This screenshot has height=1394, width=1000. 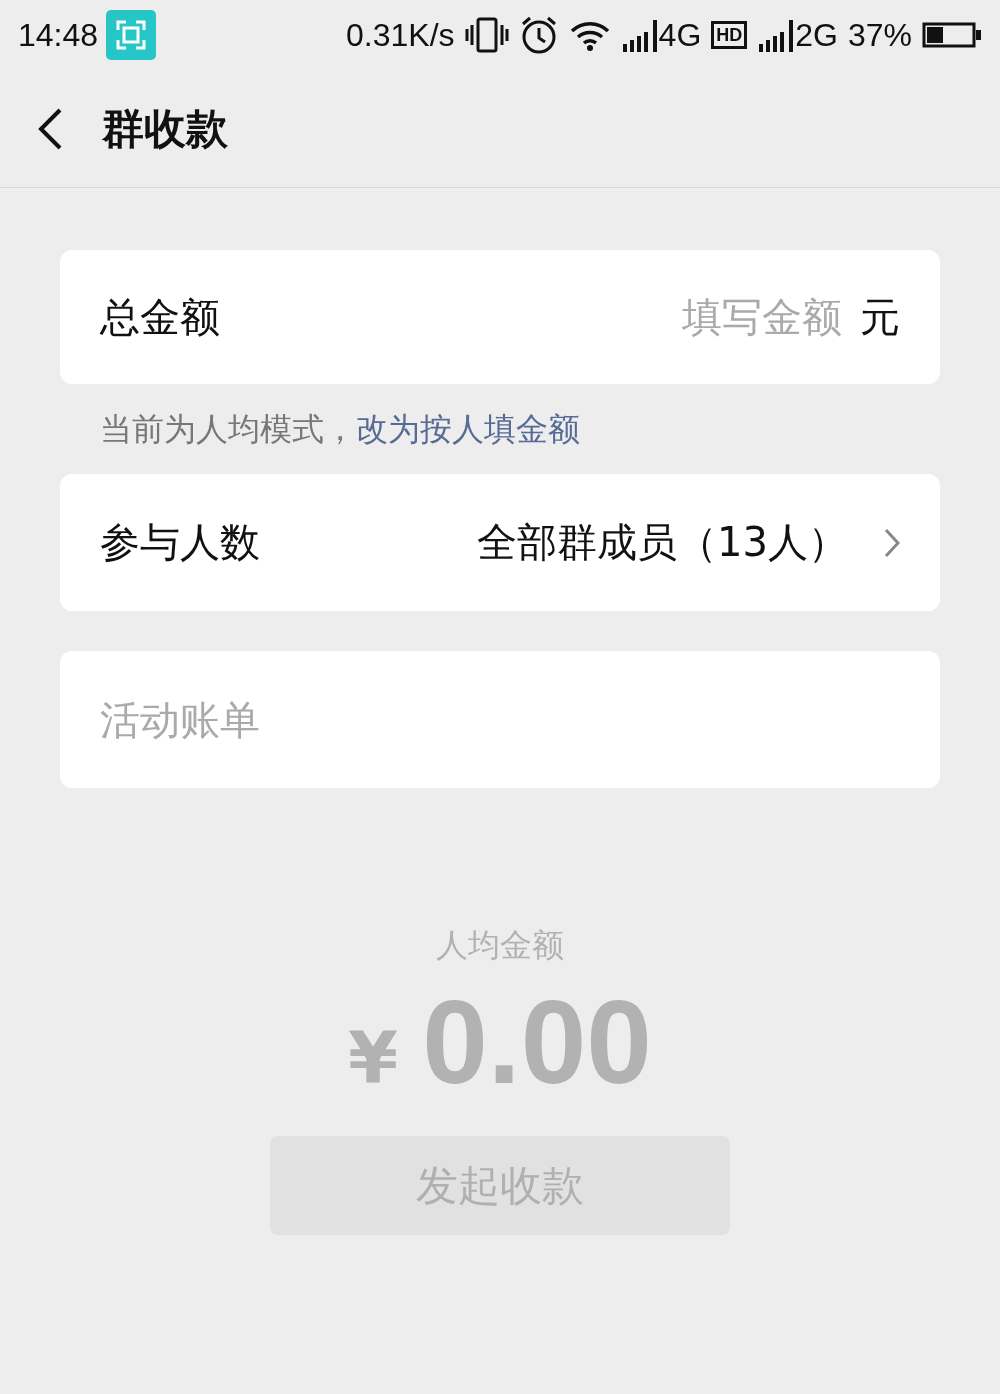 What do you see at coordinates (165, 128) in the screenshot?
I see `page-title: 群收款` at bounding box center [165, 128].